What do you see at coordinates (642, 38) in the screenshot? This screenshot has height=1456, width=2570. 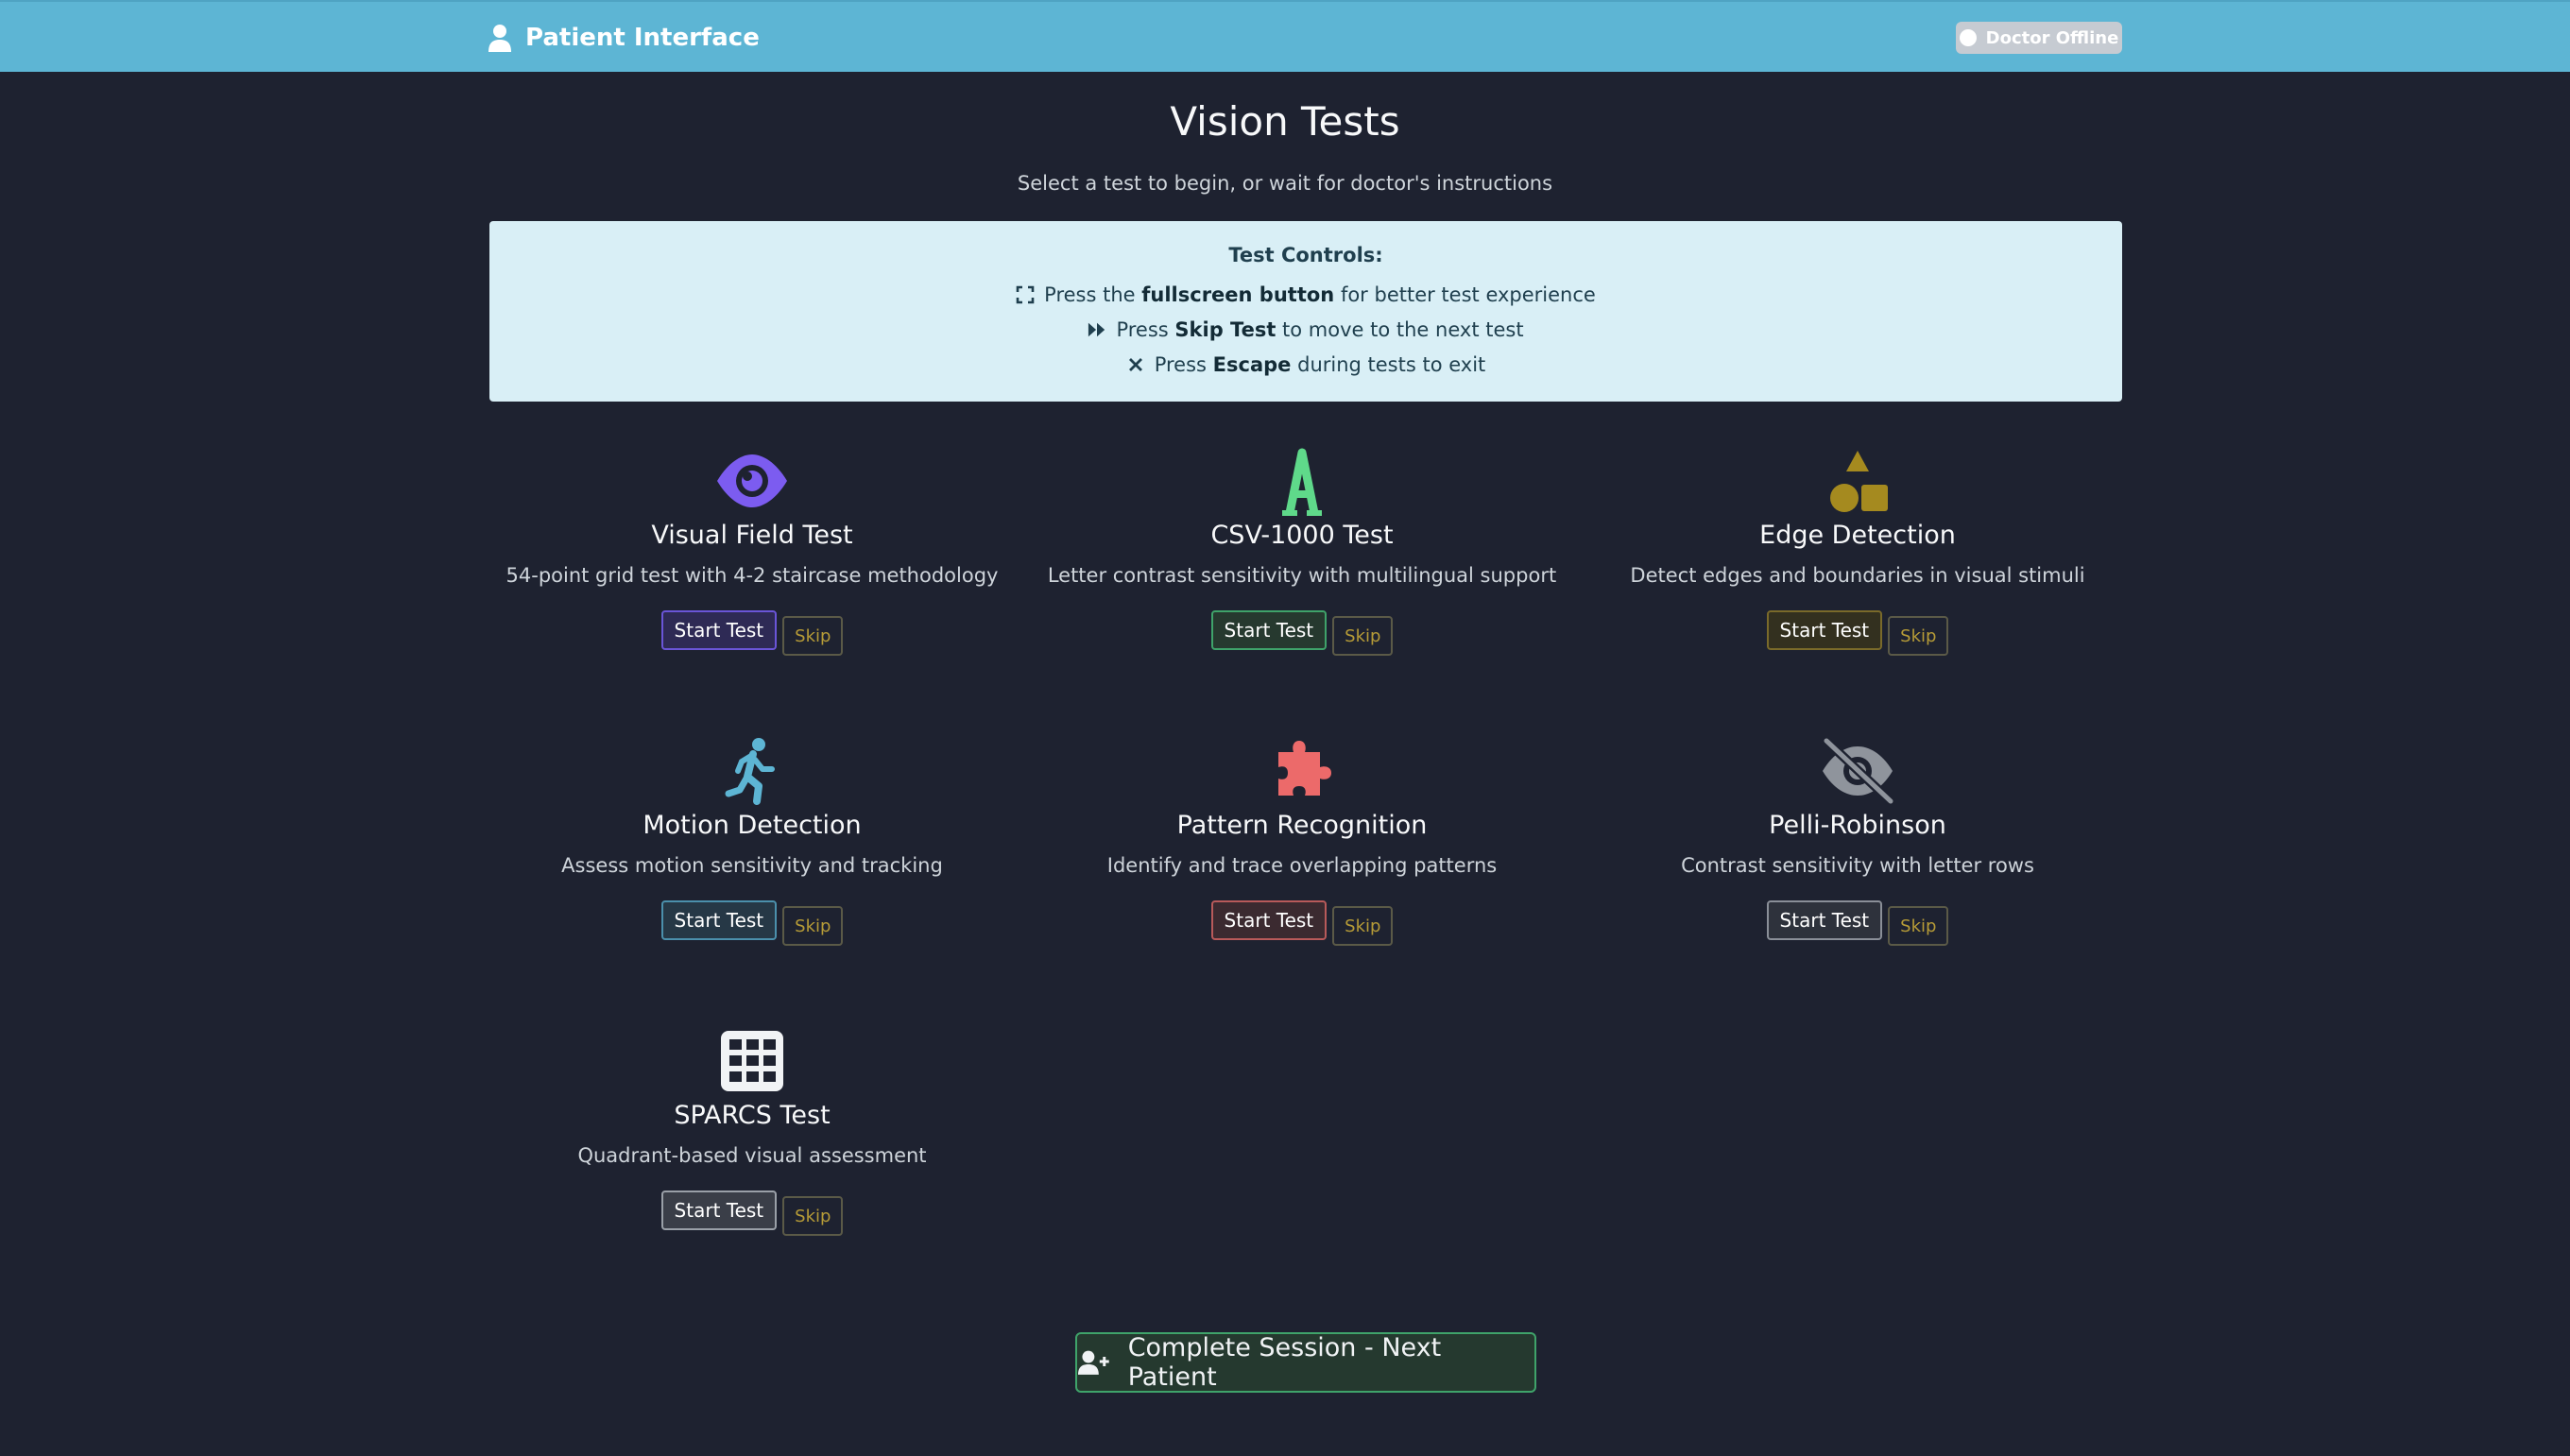 I see `brand-label: Patient Interface` at bounding box center [642, 38].